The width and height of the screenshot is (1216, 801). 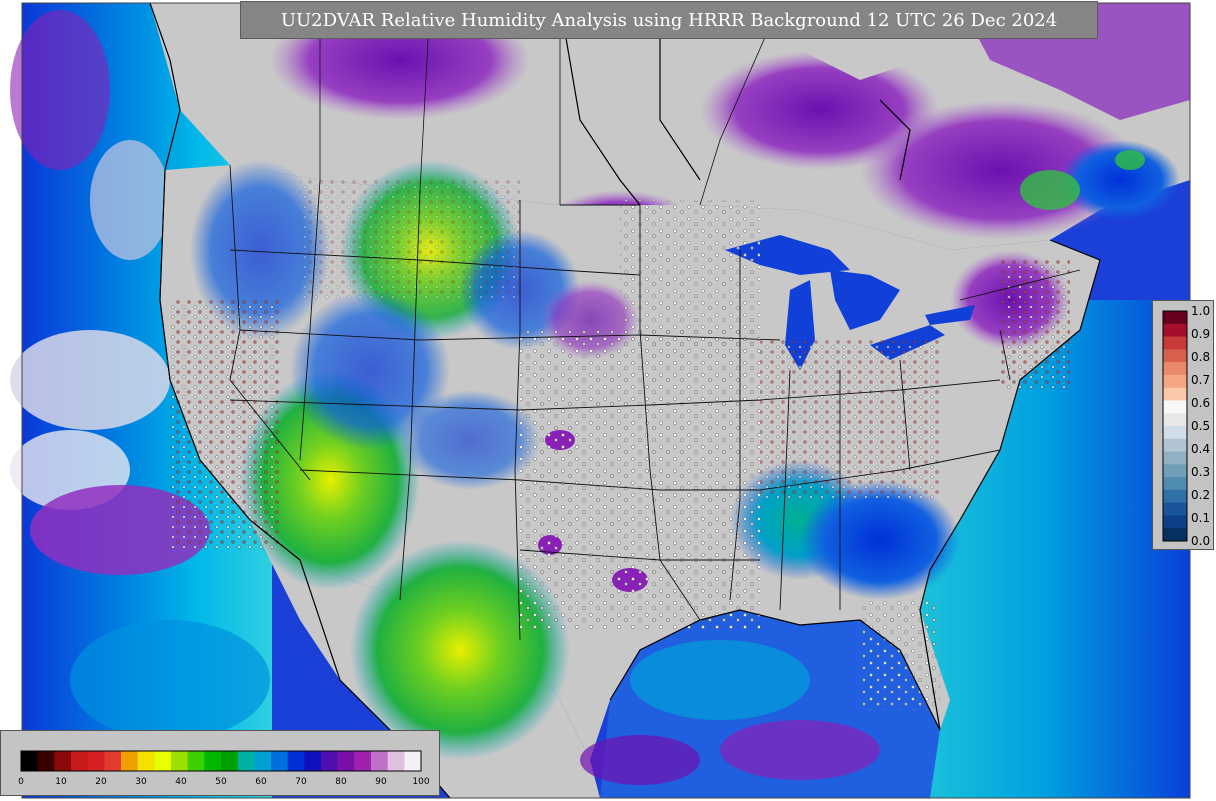 What do you see at coordinates (261, 782) in the screenshot?
I see `colorbar-tick-label: 60` at bounding box center [261, 782].